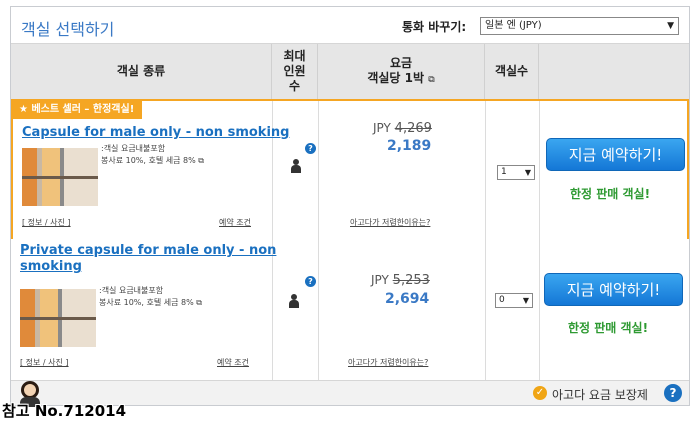 The image size is (700, 421). I want to click on price-original: JPY 5,253, so click(400, 280).